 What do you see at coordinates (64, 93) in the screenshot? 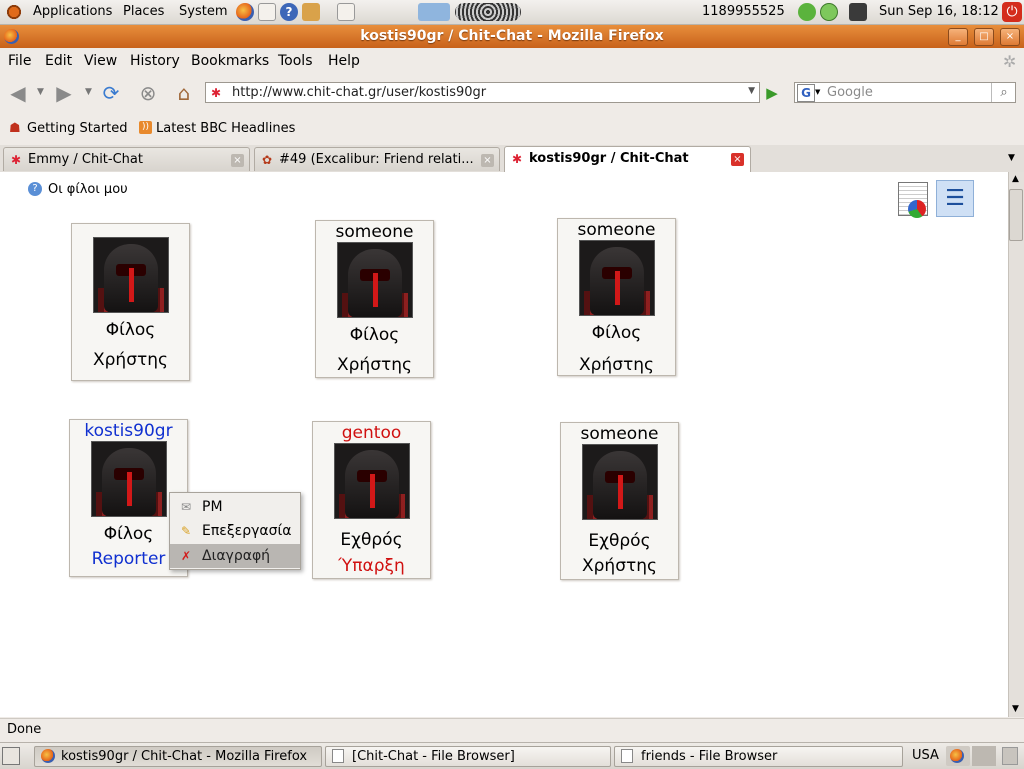
I see `forward-icon: ▶` at bounding box center [64, 93].